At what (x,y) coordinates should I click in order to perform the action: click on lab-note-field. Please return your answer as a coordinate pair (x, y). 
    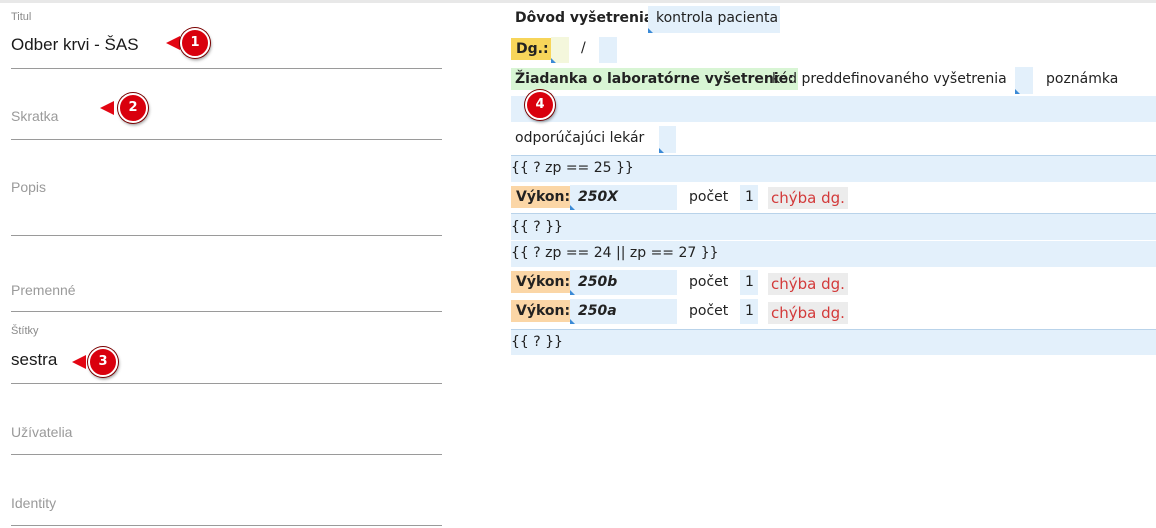
    Looking at the image, I should click on (833, 109).